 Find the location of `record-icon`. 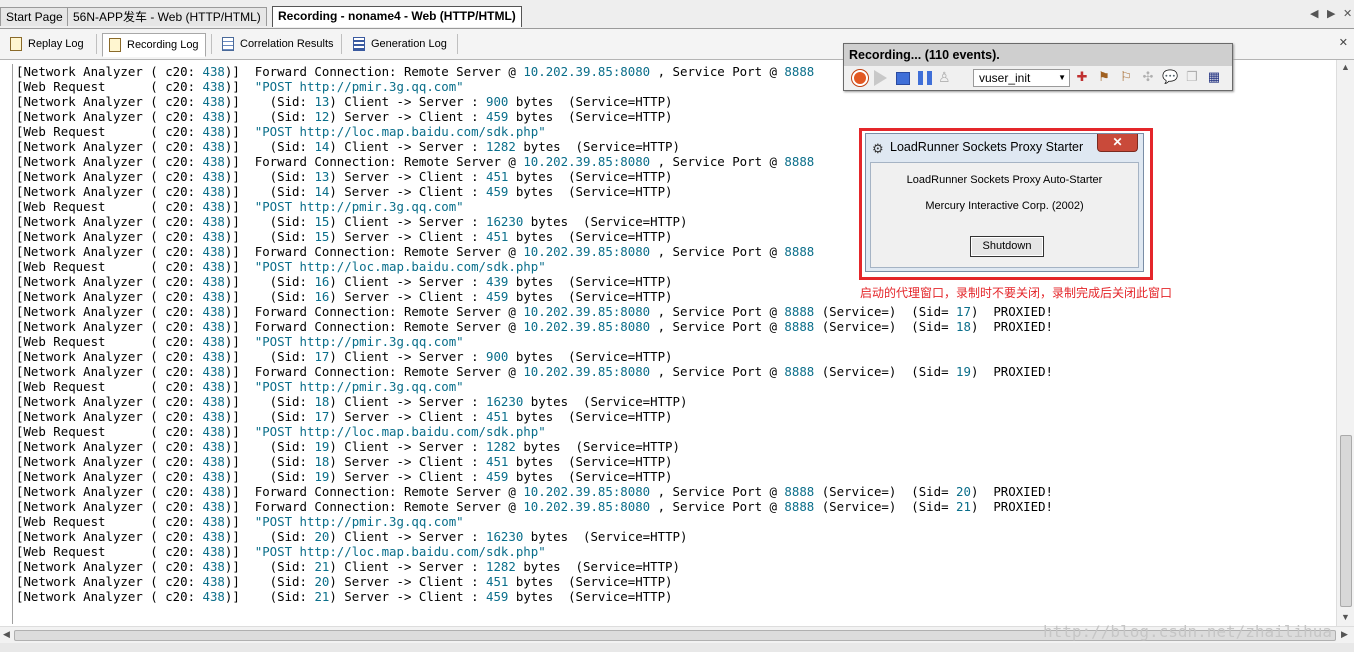

record-icon is located at coordinates (860, 78).